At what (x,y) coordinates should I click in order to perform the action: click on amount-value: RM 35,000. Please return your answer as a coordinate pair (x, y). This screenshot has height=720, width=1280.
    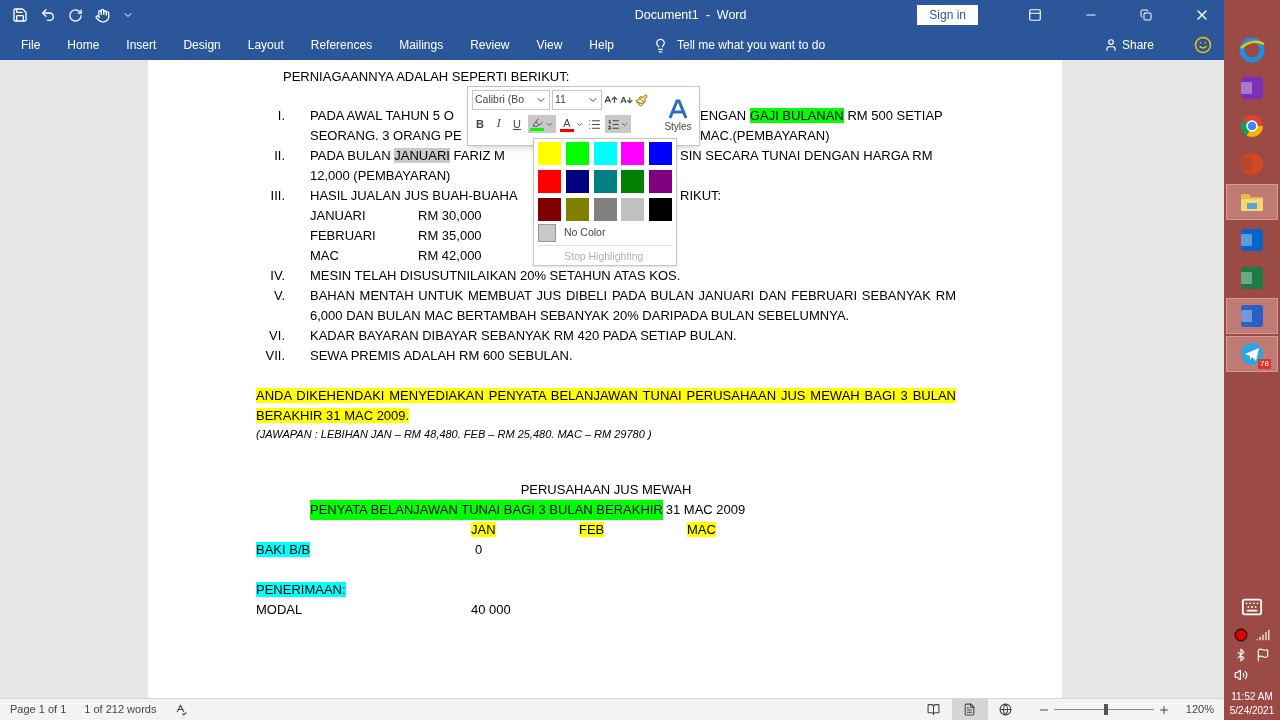
    Looking at the image, I should click on (450, 236).